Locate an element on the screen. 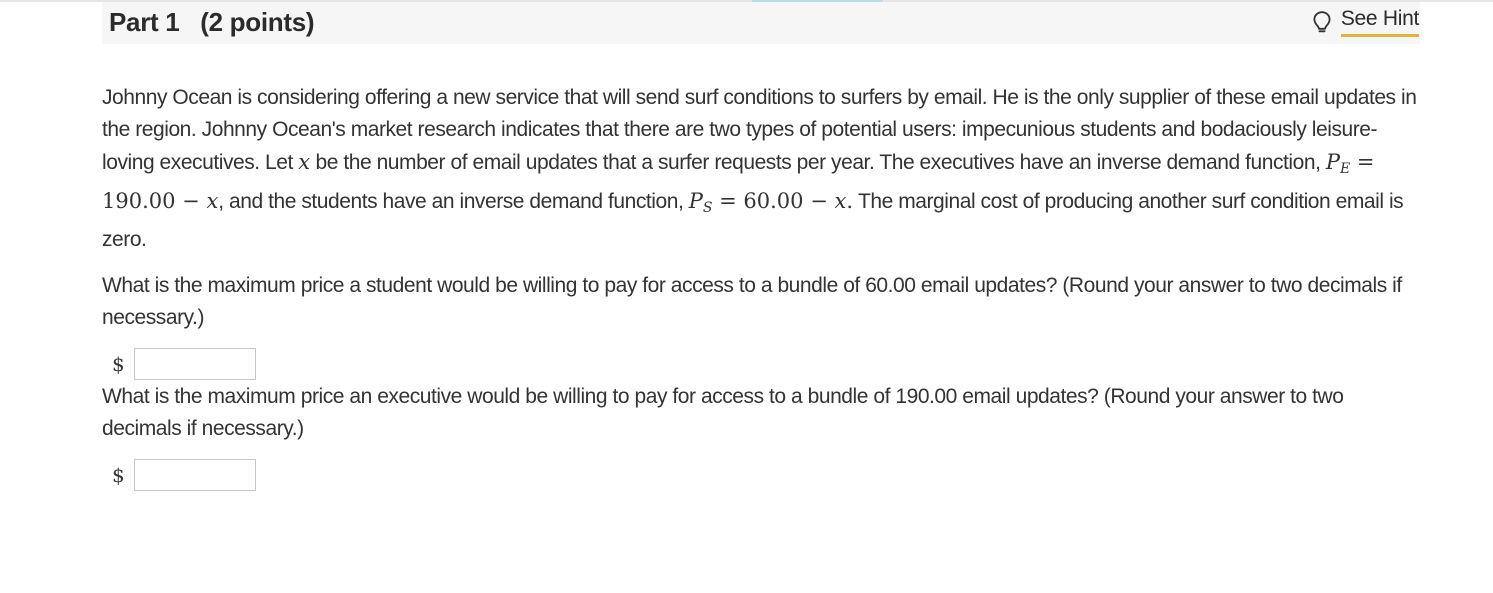 This screenshot has height=593, width=1493. see-hint-label: See Hint is located at coordinates (1379, 21).